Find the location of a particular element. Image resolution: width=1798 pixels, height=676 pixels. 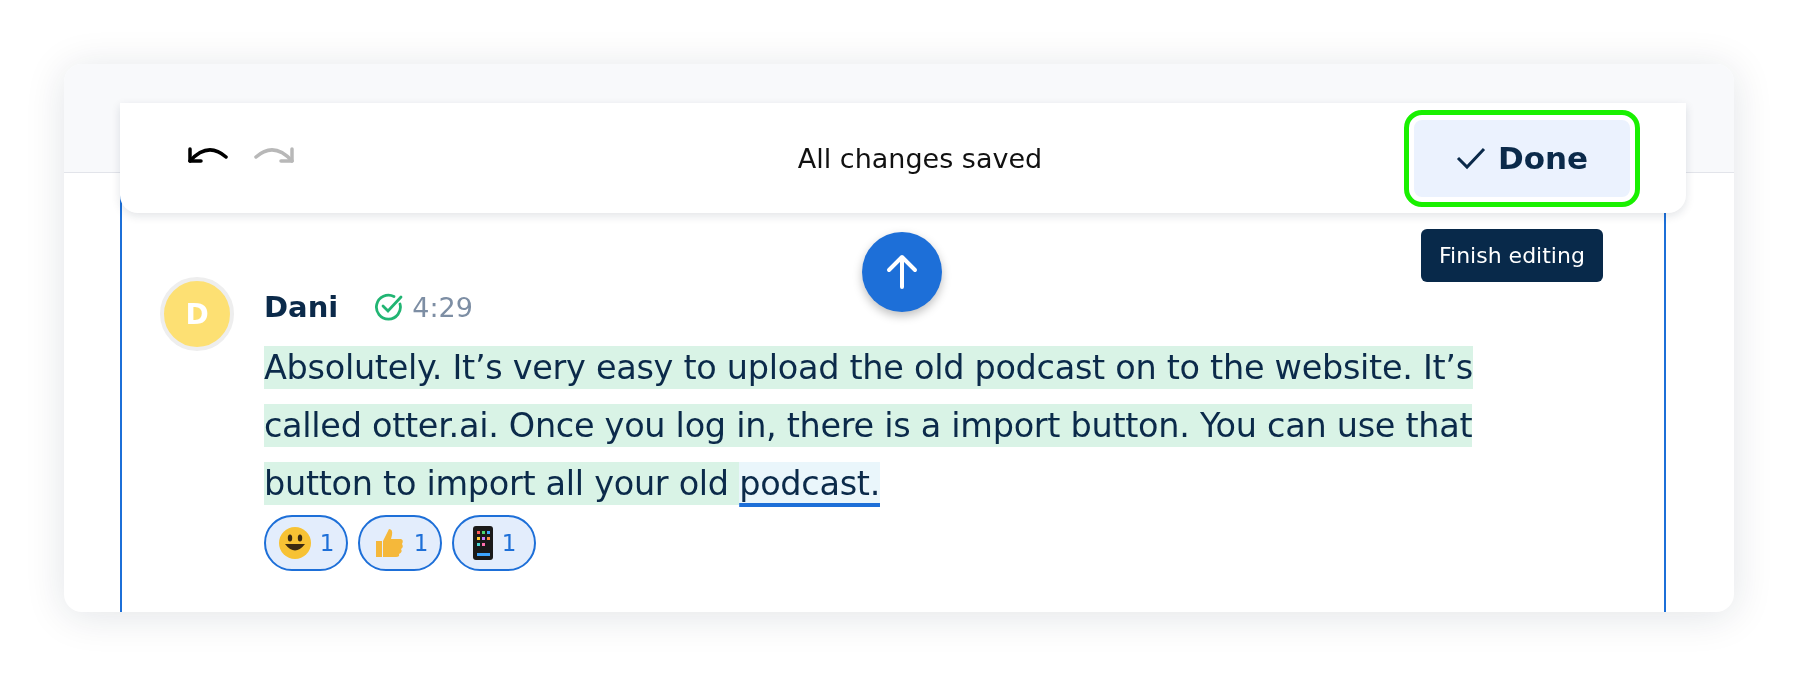

smiley-icon is located at coordinates (294, 543).